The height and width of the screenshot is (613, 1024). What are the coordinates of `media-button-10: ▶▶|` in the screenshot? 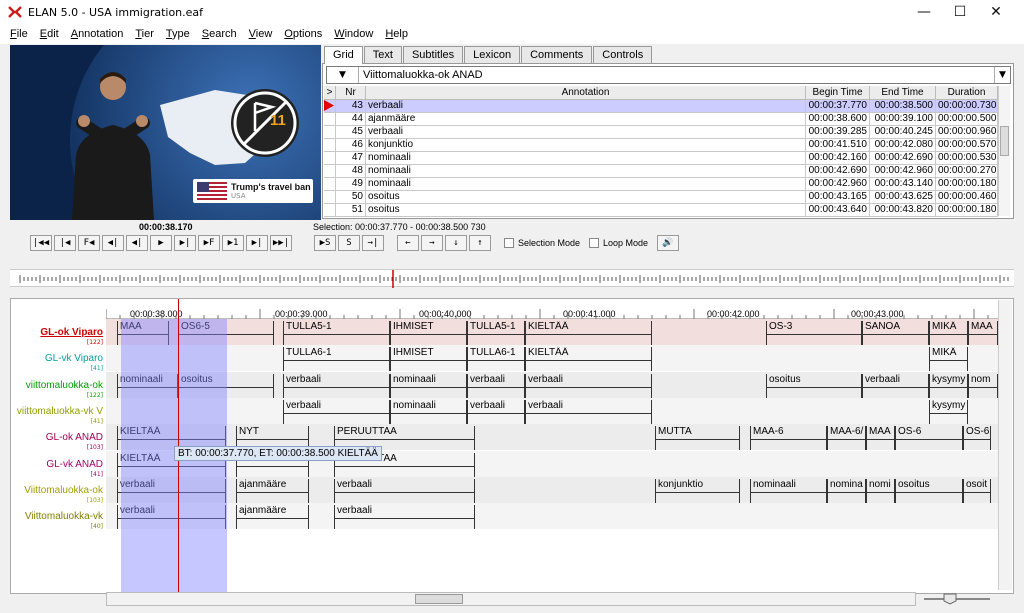 It's located at (281, 243).